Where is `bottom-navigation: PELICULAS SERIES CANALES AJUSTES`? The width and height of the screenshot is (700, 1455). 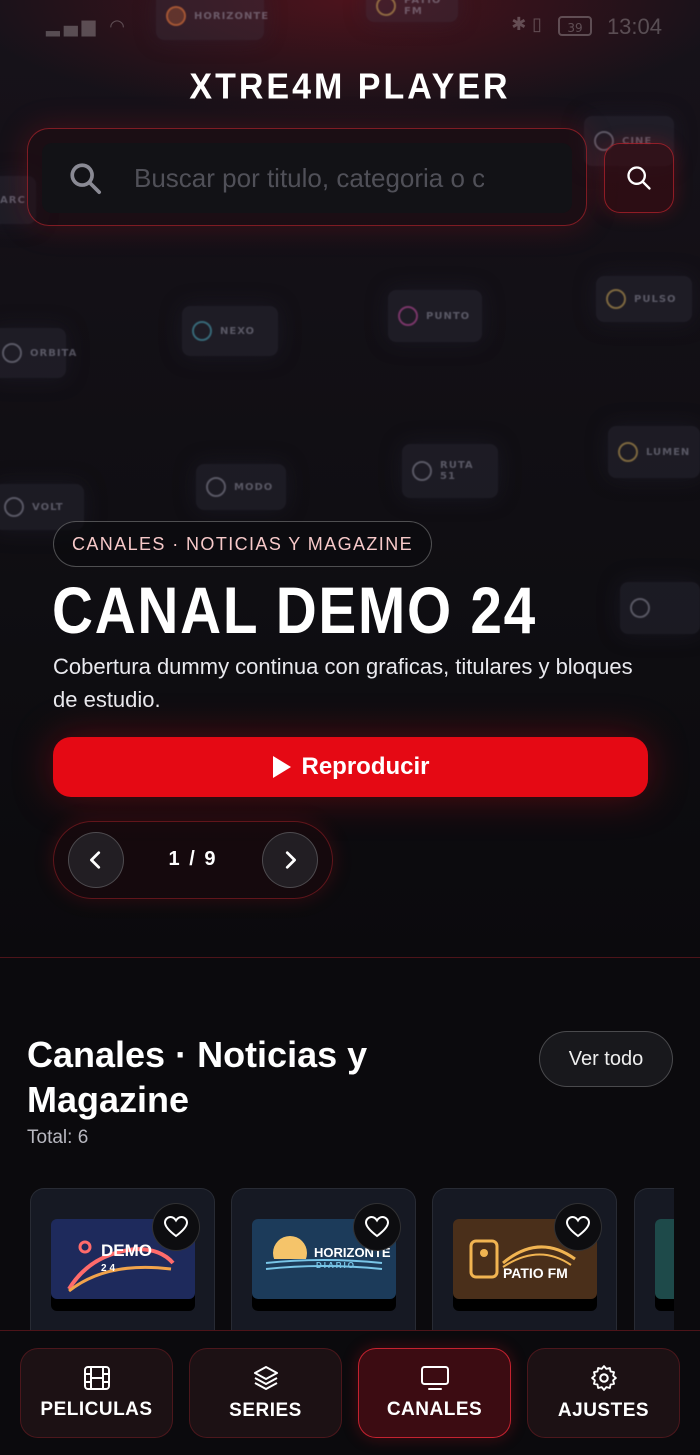
bottom-navigation: PELICULAS SERIES CANALES AJUSTES is located at coordinates (350, 1392).